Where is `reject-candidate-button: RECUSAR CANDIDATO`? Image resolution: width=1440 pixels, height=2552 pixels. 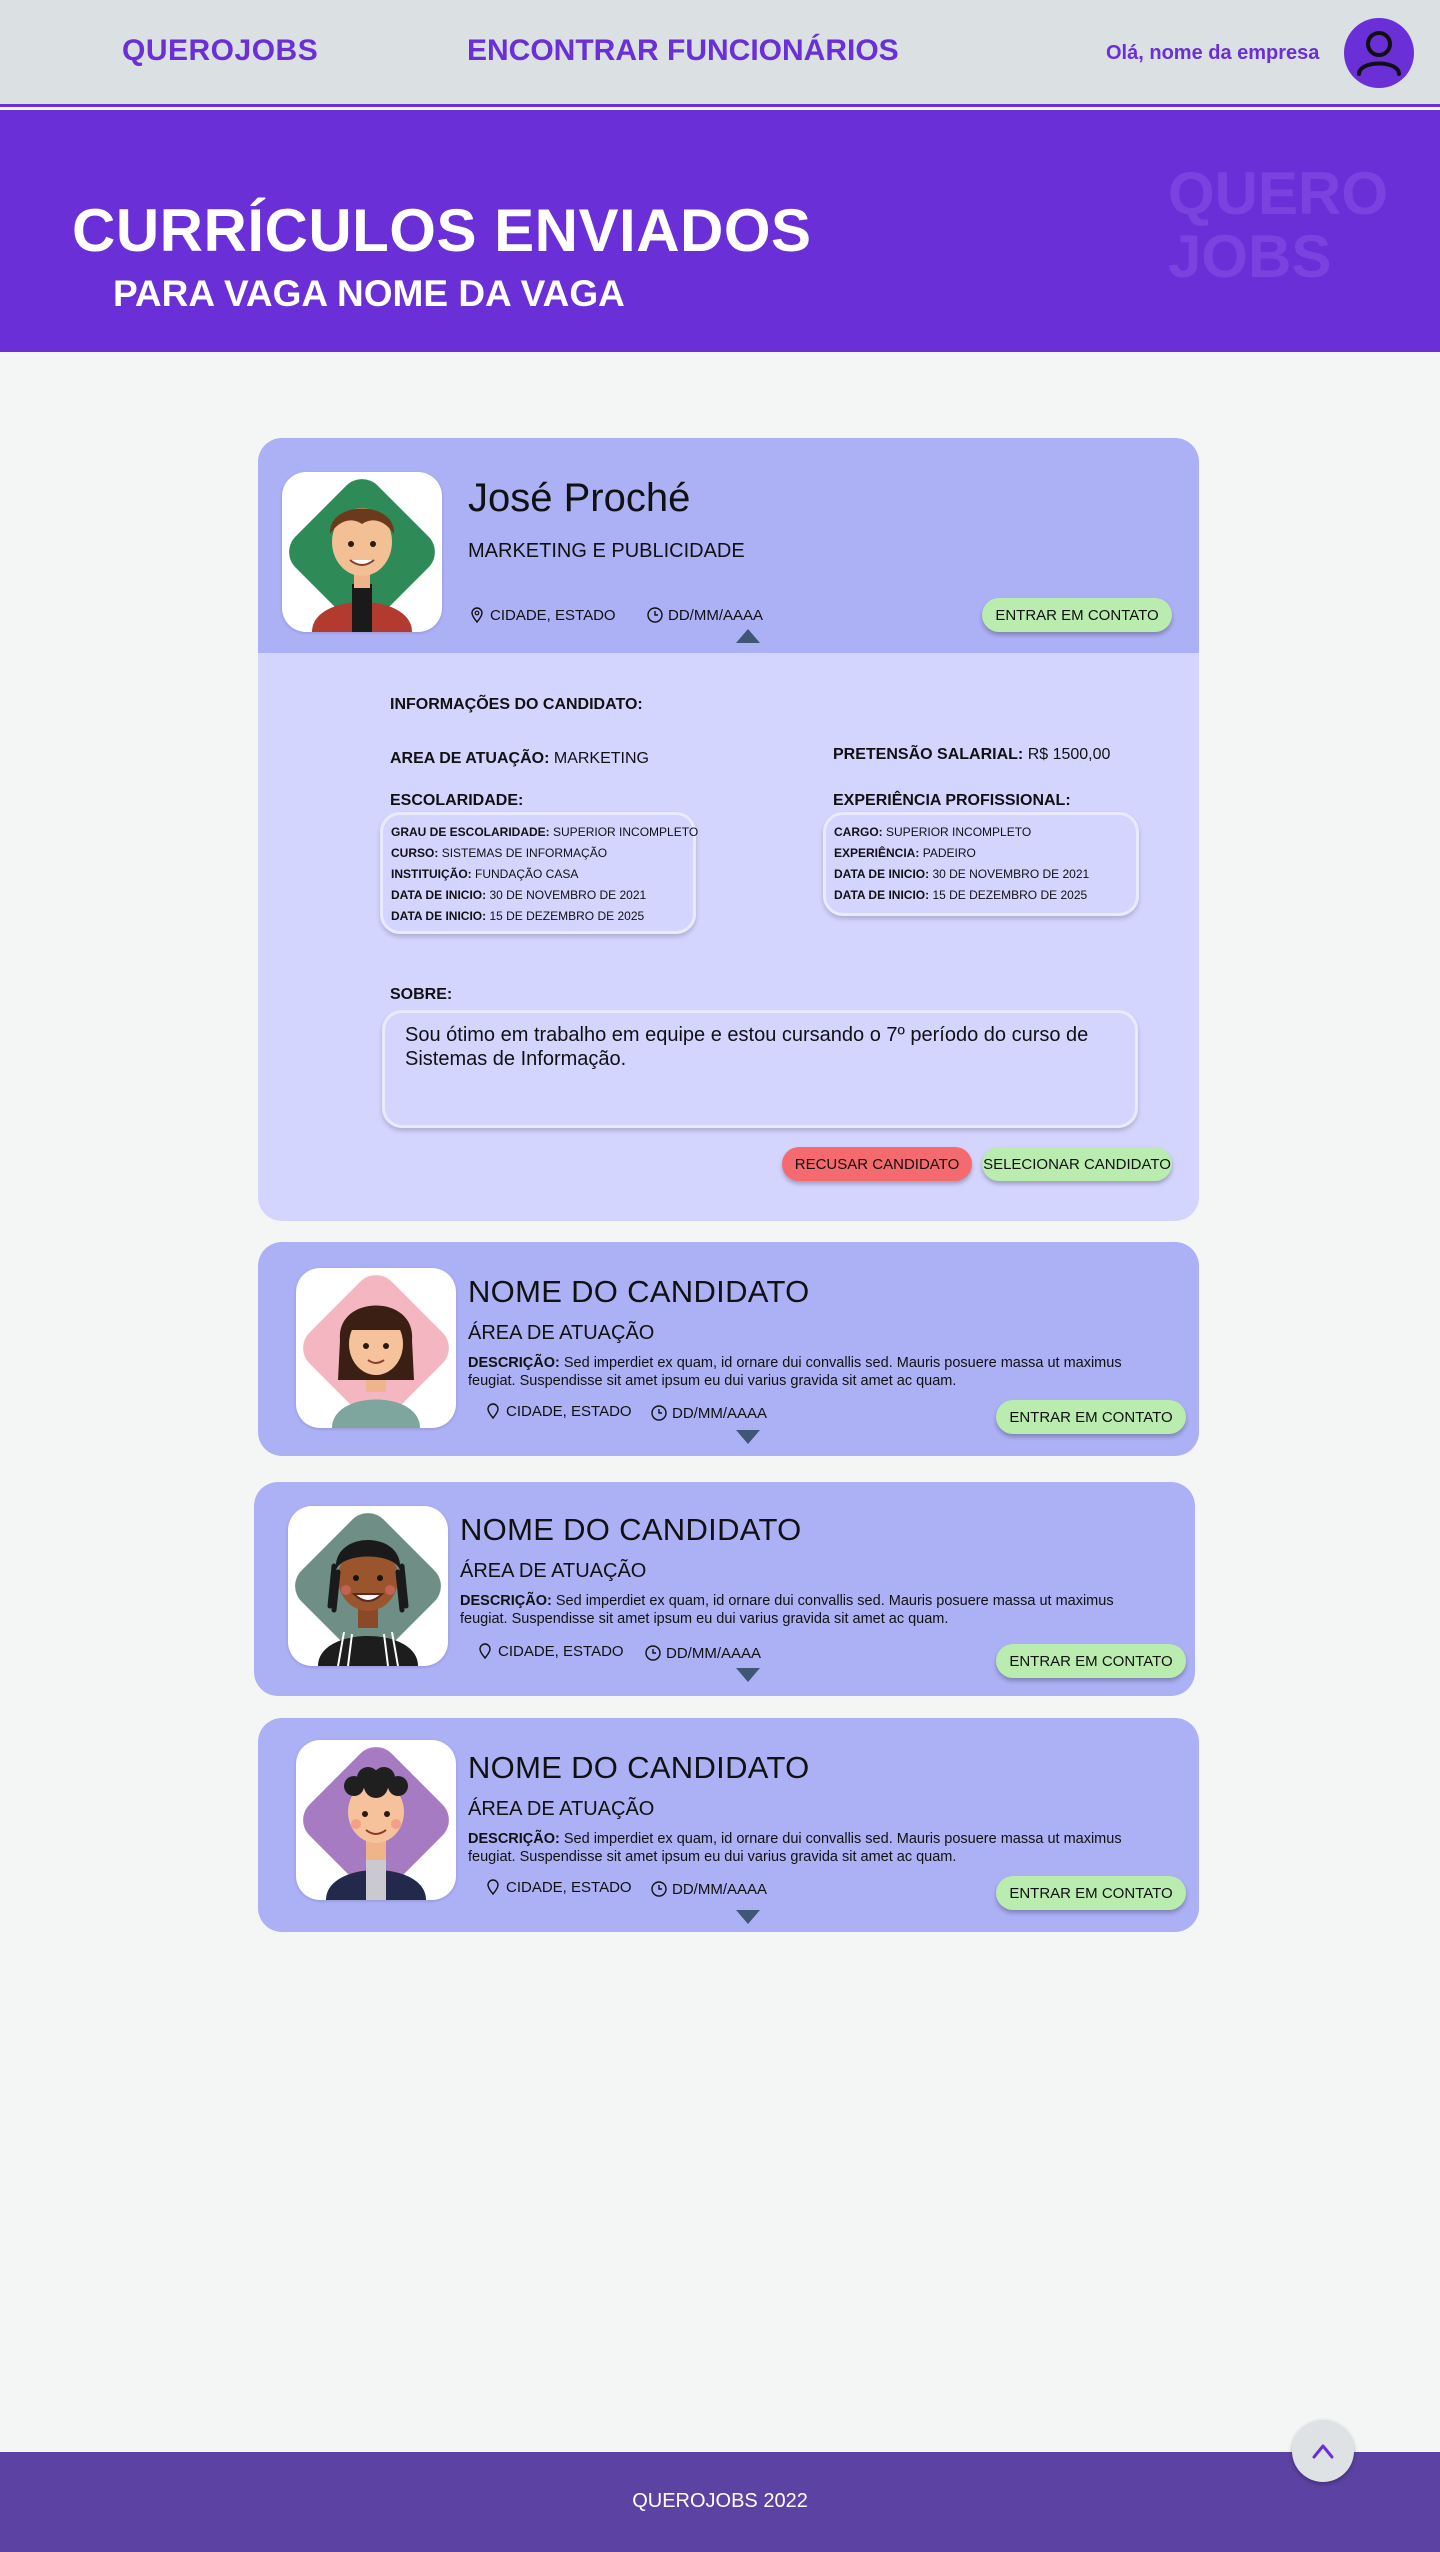 reject-candidate-button: RECUSAR CANDIDATO is located at coordinates (877, 1164).